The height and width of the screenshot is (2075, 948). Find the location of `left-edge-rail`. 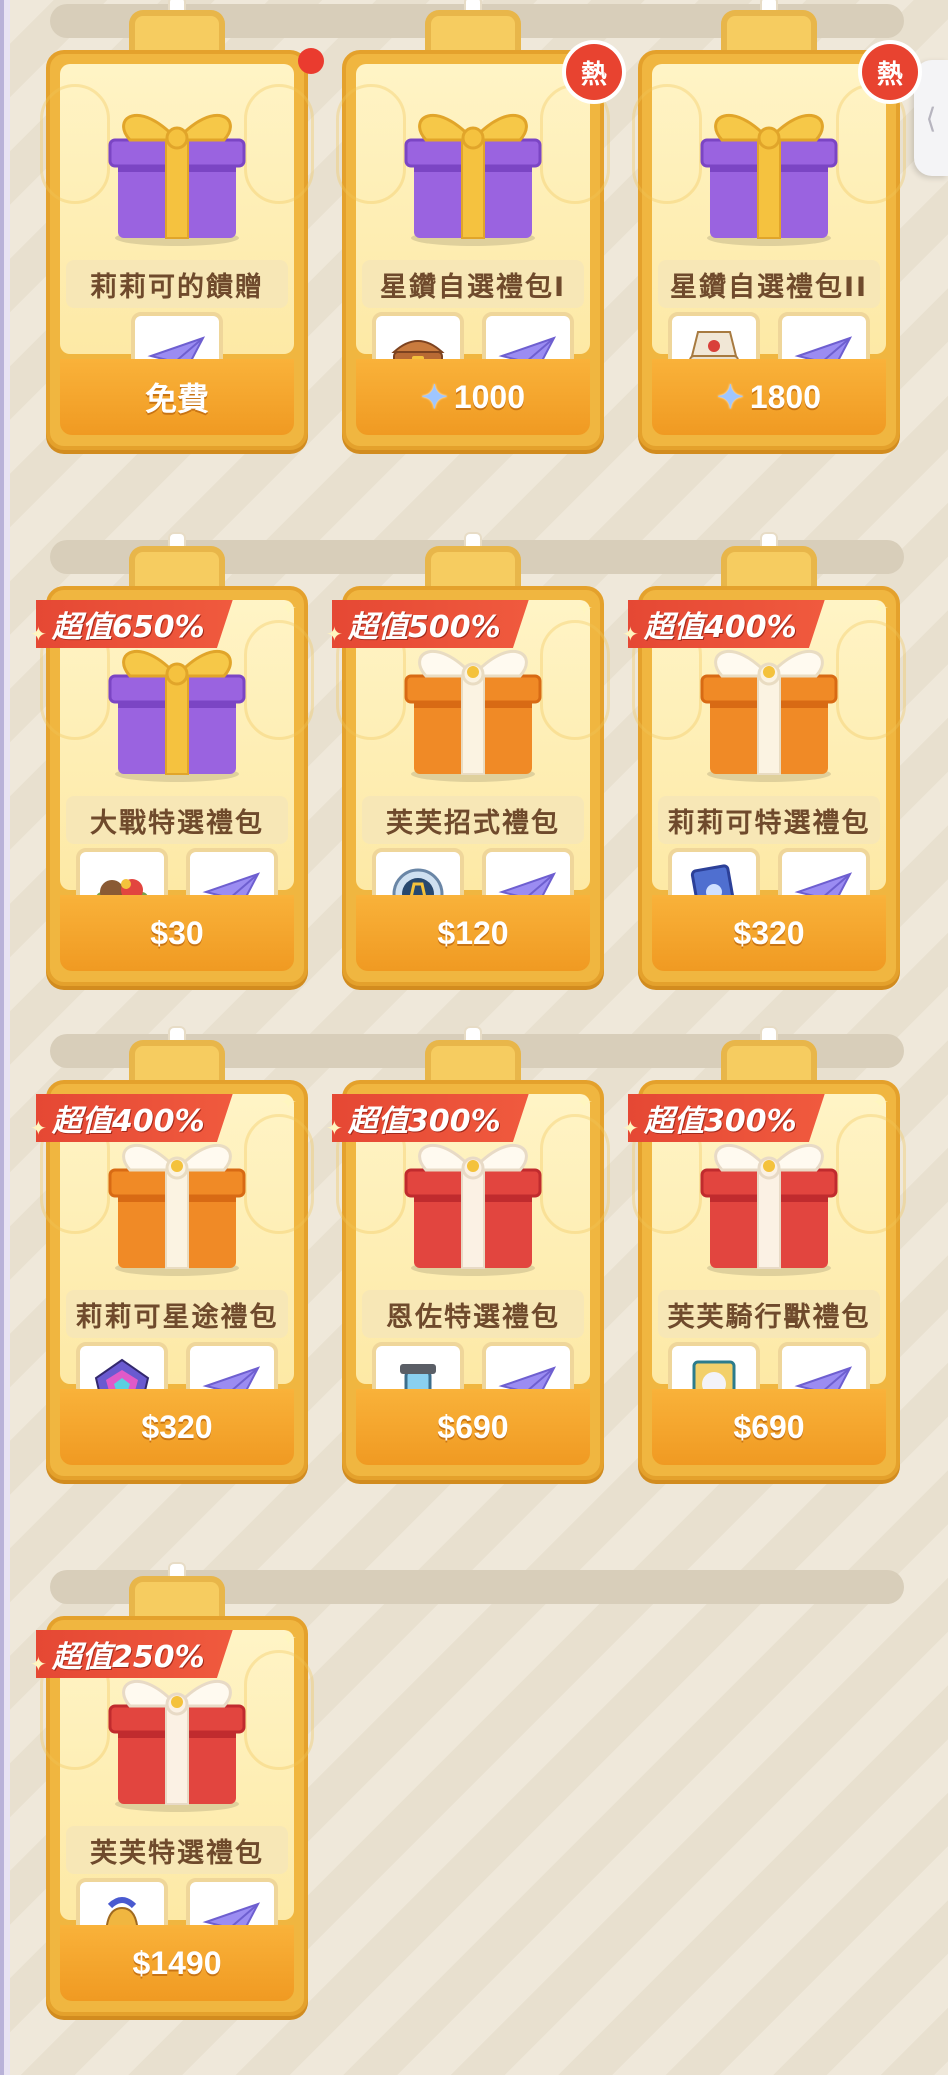

left-edge-rail is located at coordinates (5, 1037).